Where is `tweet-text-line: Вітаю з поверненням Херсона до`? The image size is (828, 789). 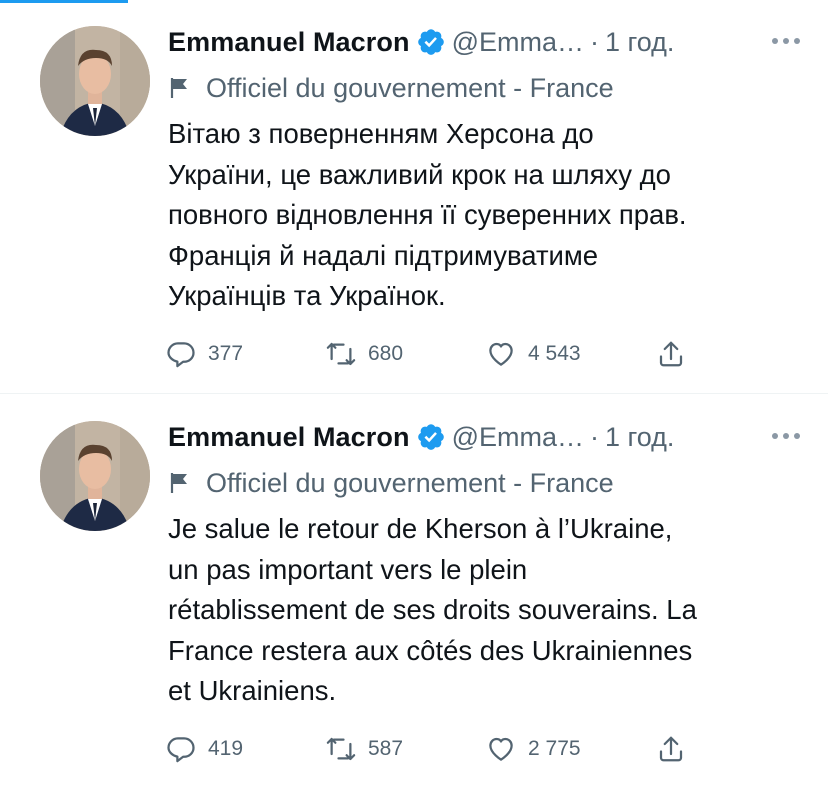 tweet-text-line: Вітаю з поверненням Херсона до is located at coordinates (381, 133).